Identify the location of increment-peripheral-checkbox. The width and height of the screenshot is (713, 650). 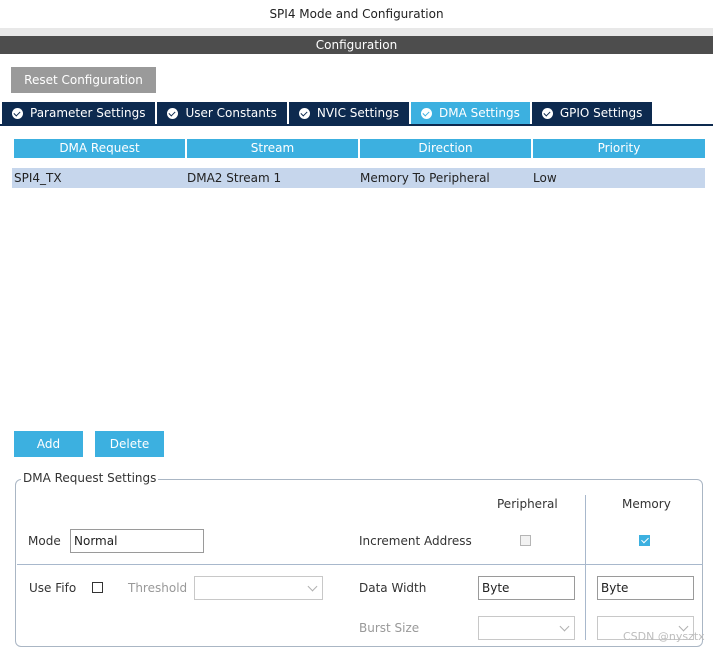
(525, 540).